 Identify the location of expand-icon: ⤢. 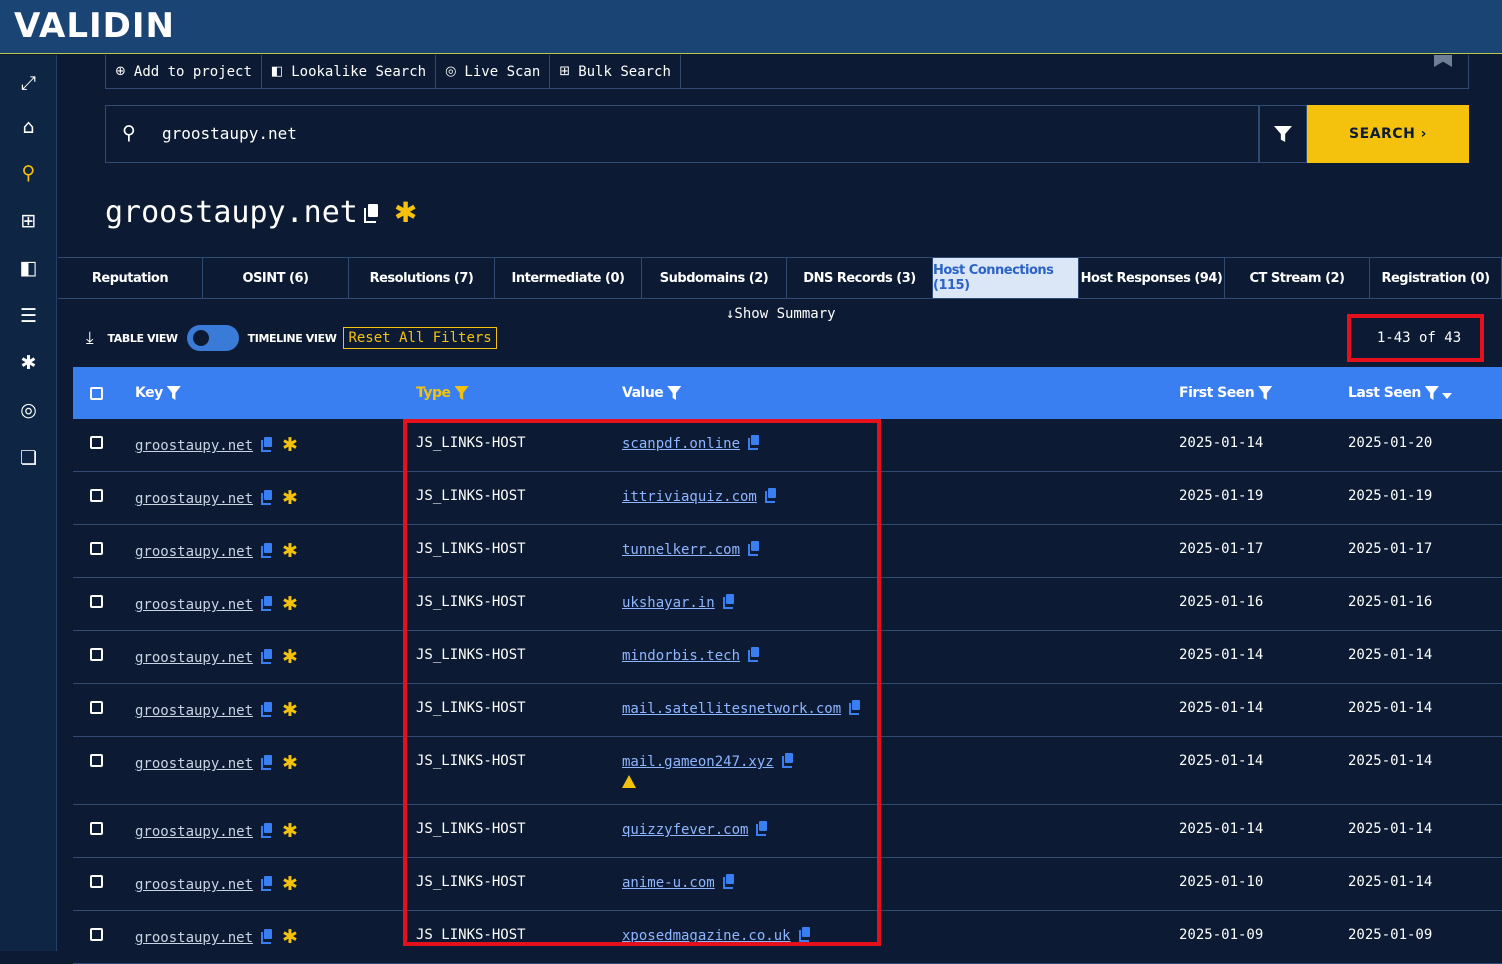
(28, 83).